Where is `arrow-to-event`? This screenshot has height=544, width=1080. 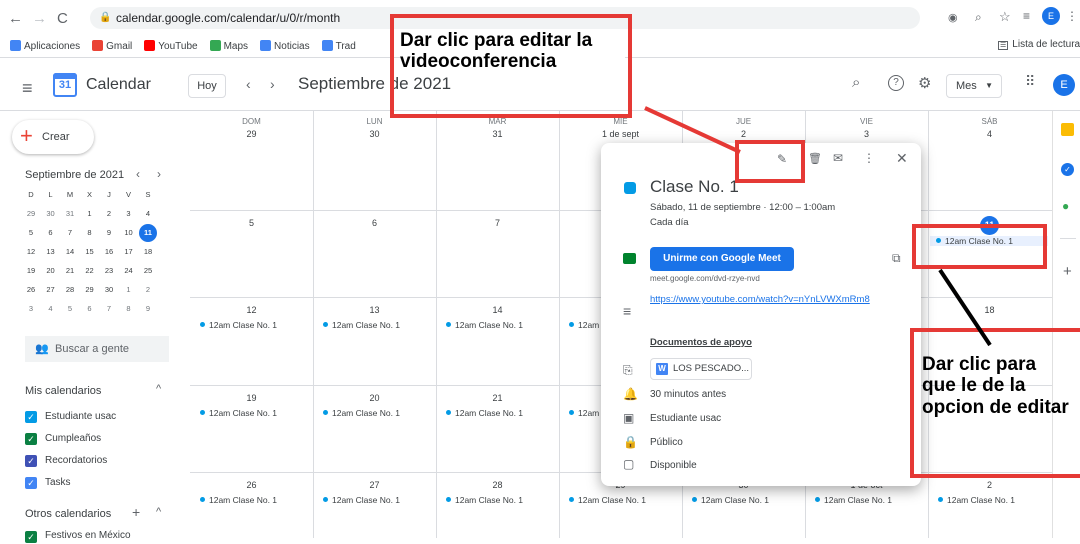
arrow-to-event is located at coordinates (965, 307).